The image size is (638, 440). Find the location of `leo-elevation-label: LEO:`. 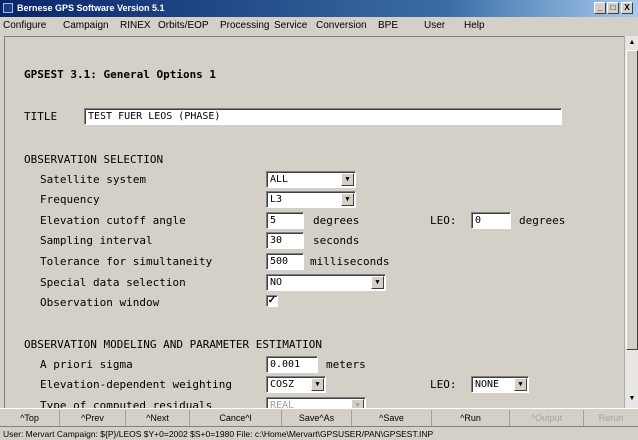

leo-elevation-label: LEO: is located at coordinates (443, 220).